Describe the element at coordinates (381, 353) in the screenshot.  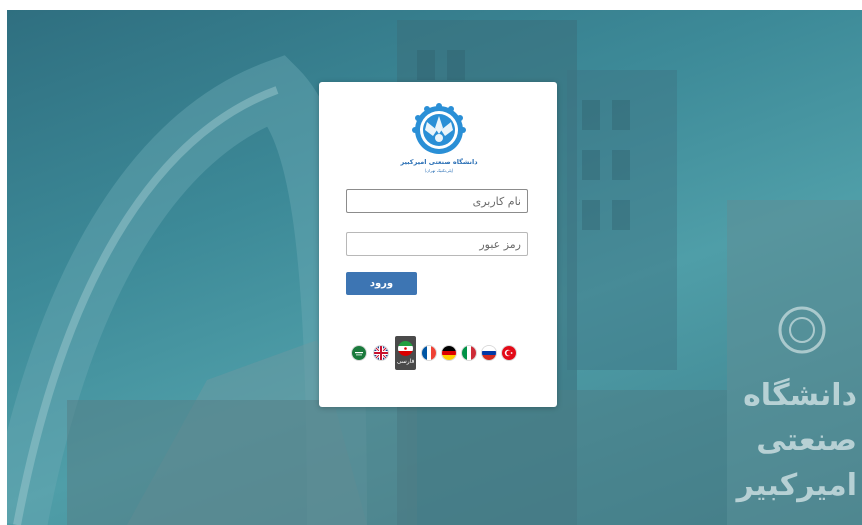
I see `uk-flag-icon` at that location.